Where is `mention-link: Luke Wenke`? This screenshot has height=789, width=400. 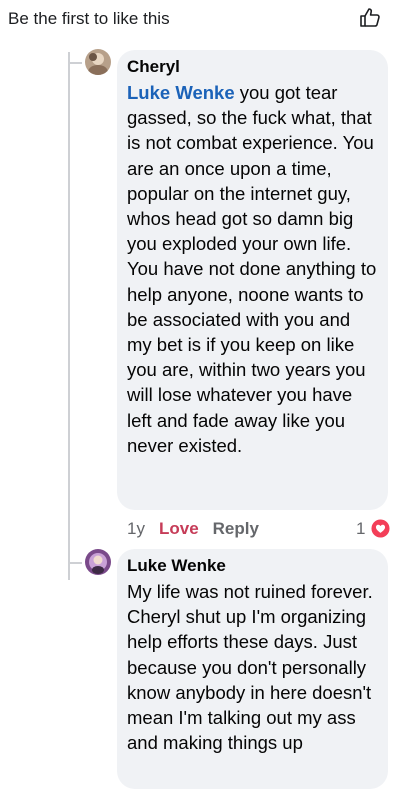
mention-link: Luke Wenke is located at coordinates (181, 92).